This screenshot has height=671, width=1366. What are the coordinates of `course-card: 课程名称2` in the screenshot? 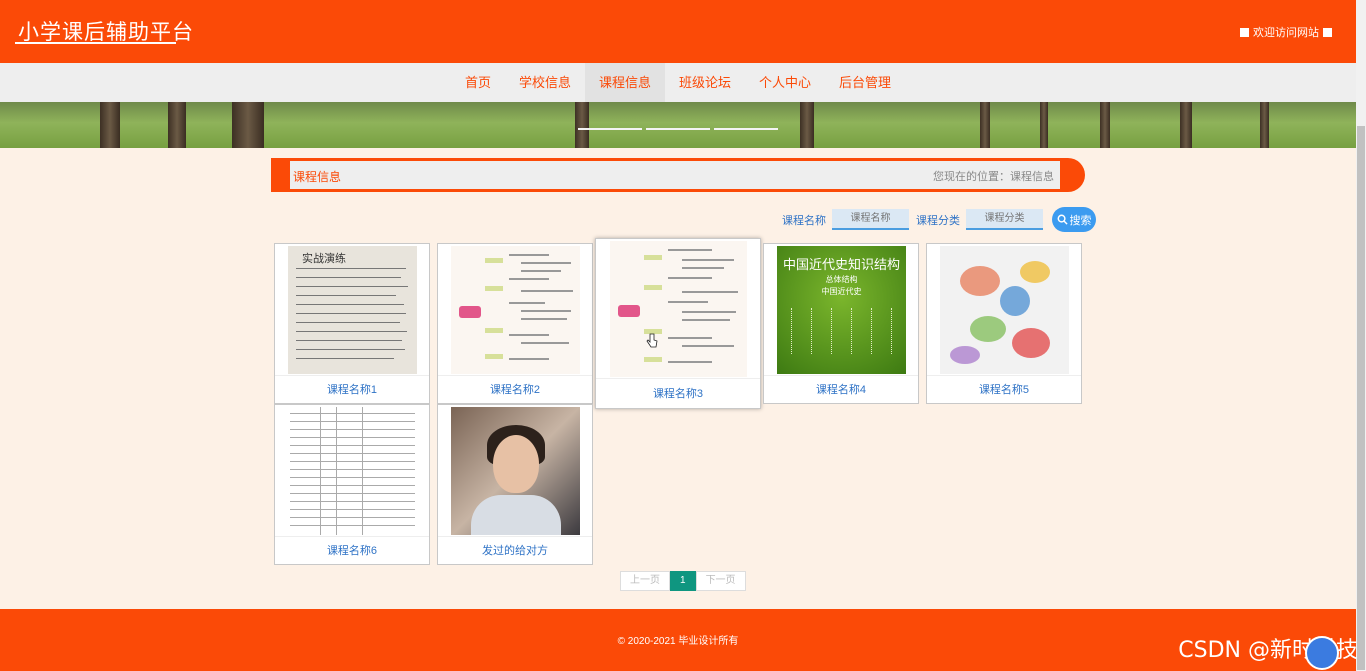 It's located at (515, 323).